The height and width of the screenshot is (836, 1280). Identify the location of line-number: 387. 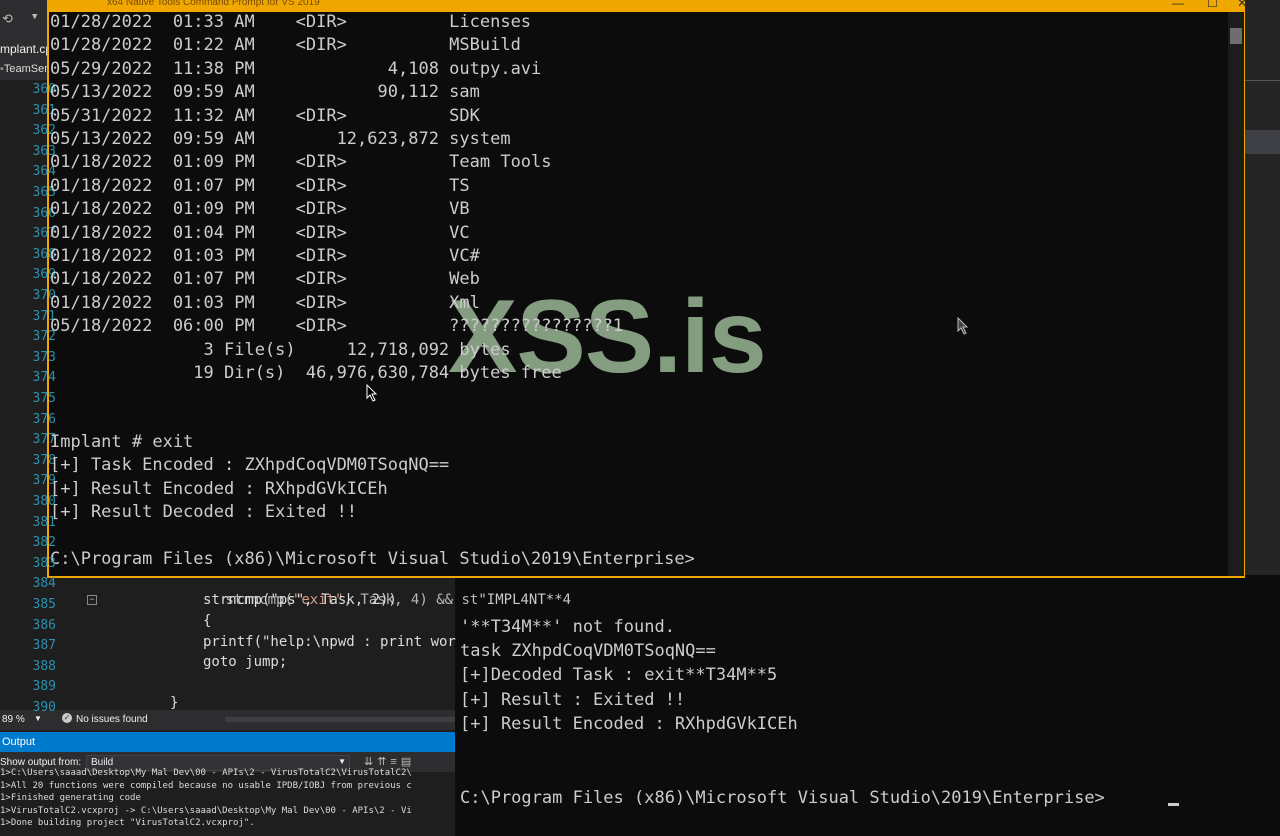
(44, 646).